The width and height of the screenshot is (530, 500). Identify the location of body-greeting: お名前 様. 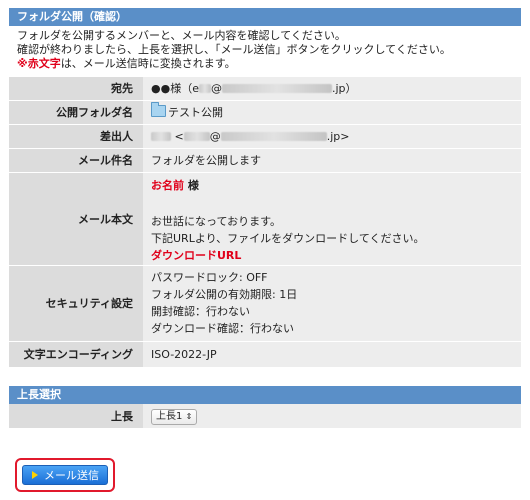
(332, 185).